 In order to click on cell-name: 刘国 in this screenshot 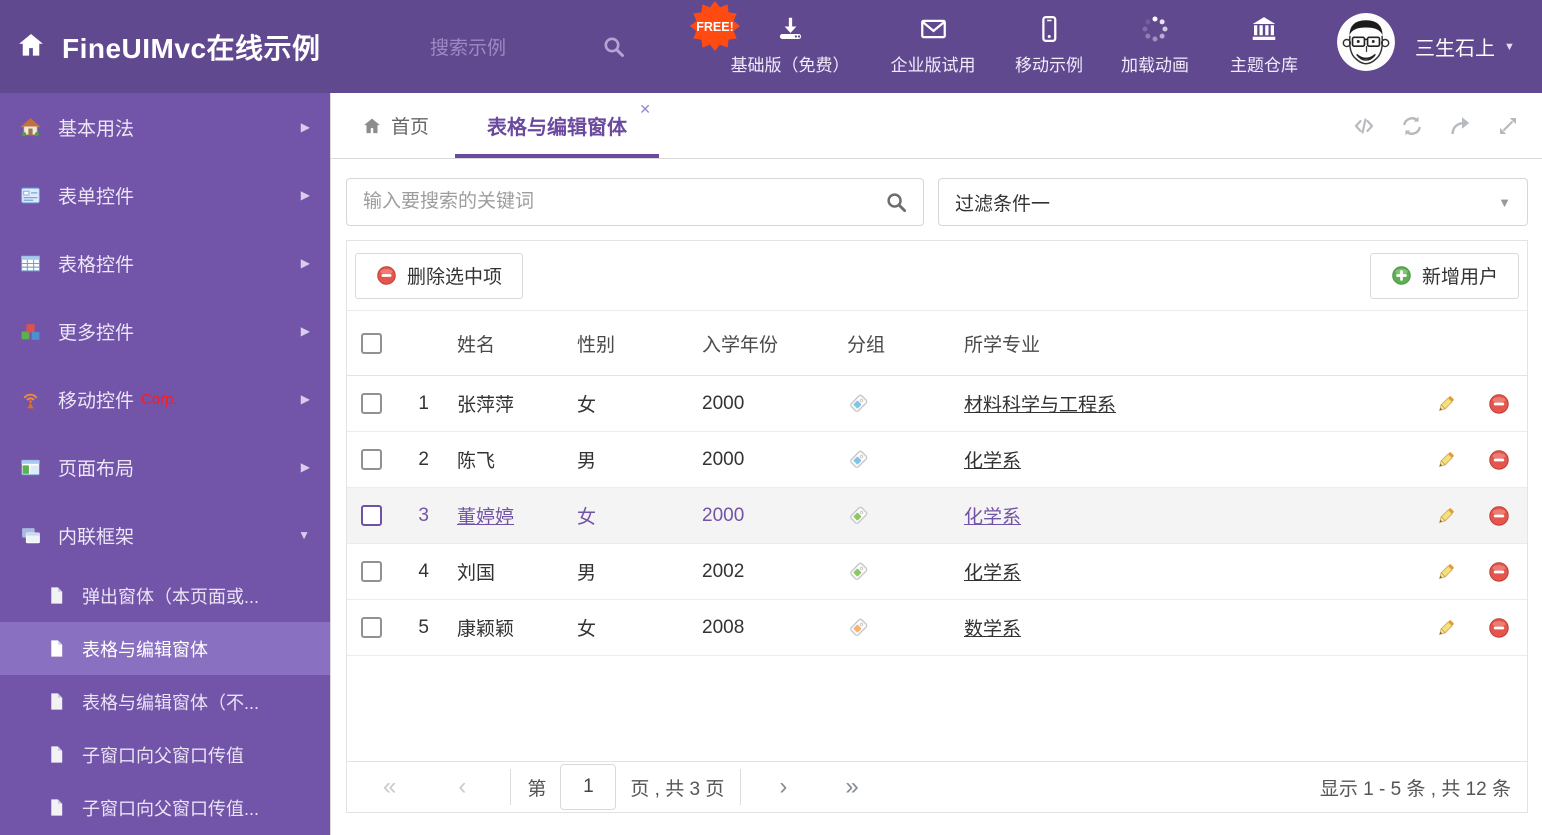, I will do `click(476, 573)`.